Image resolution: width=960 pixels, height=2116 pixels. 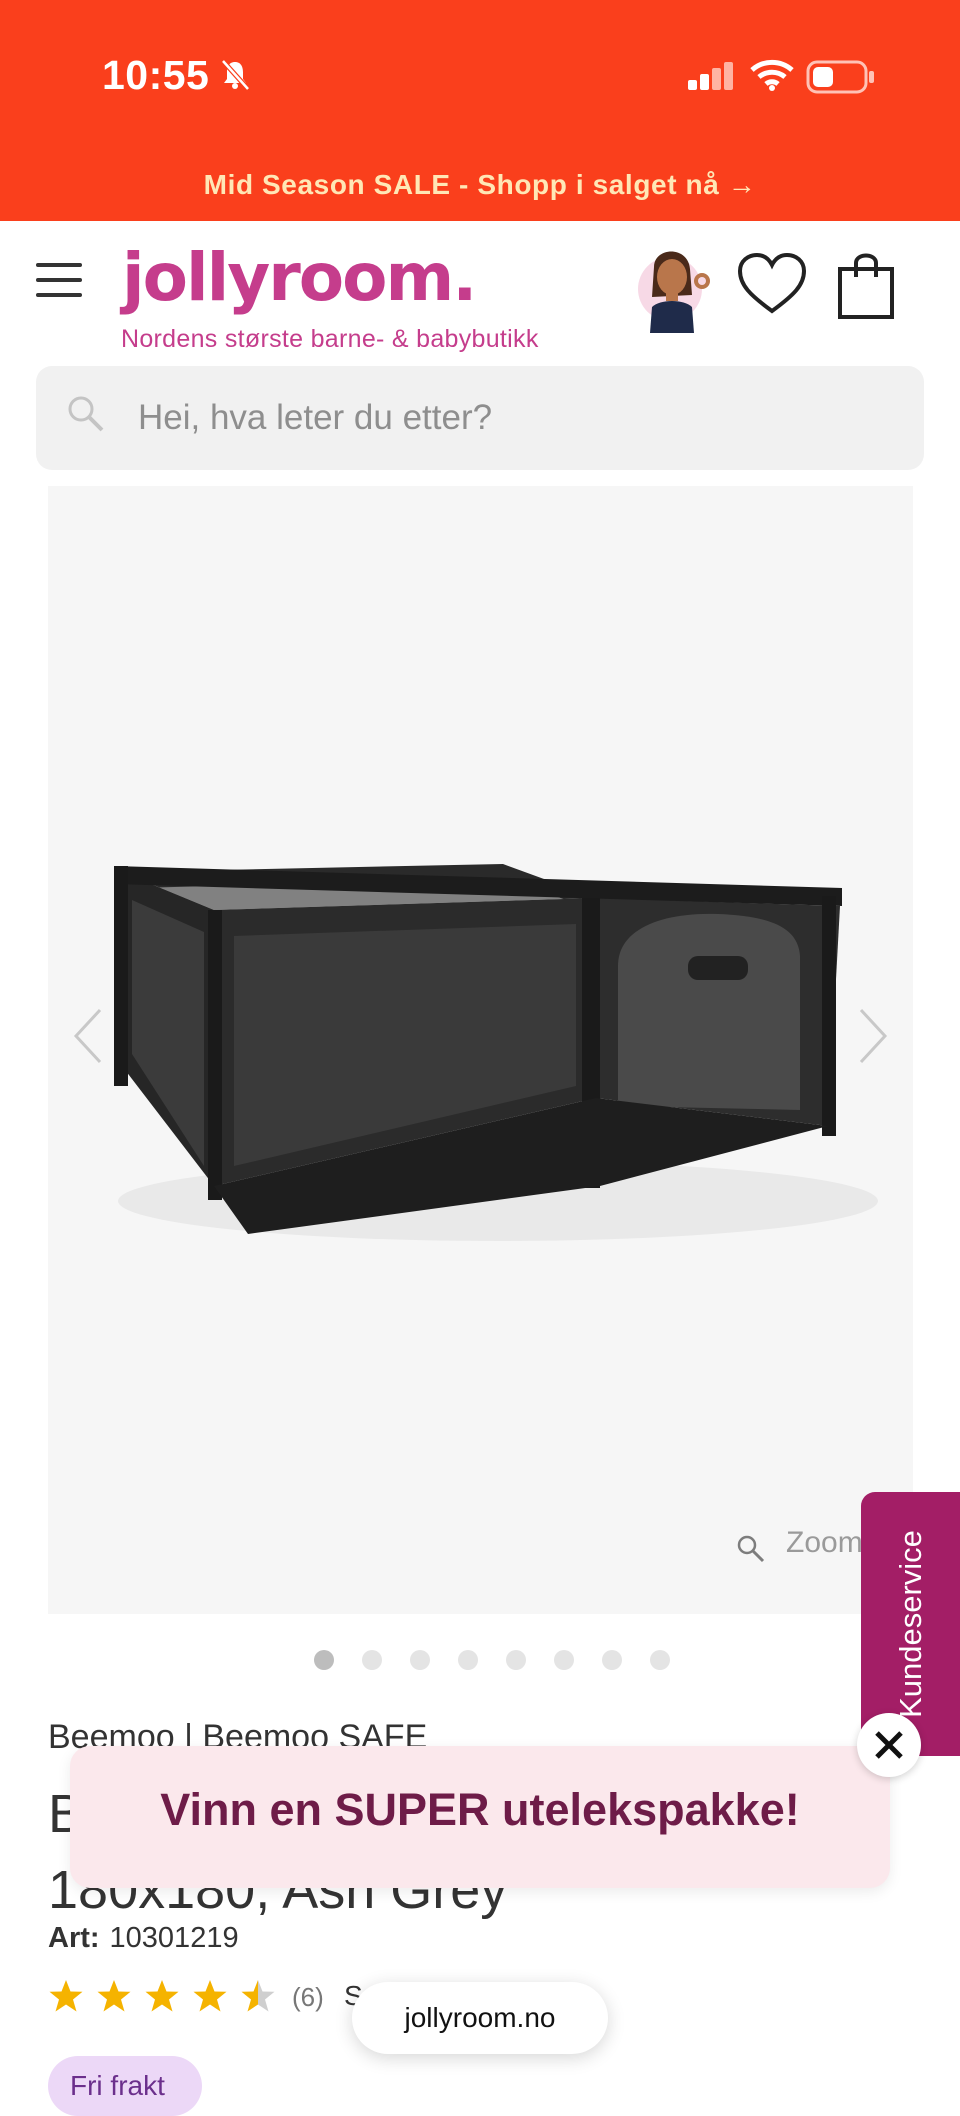 I want to click on url-domain: jollyroom.no, so click(x=480, y=2017).